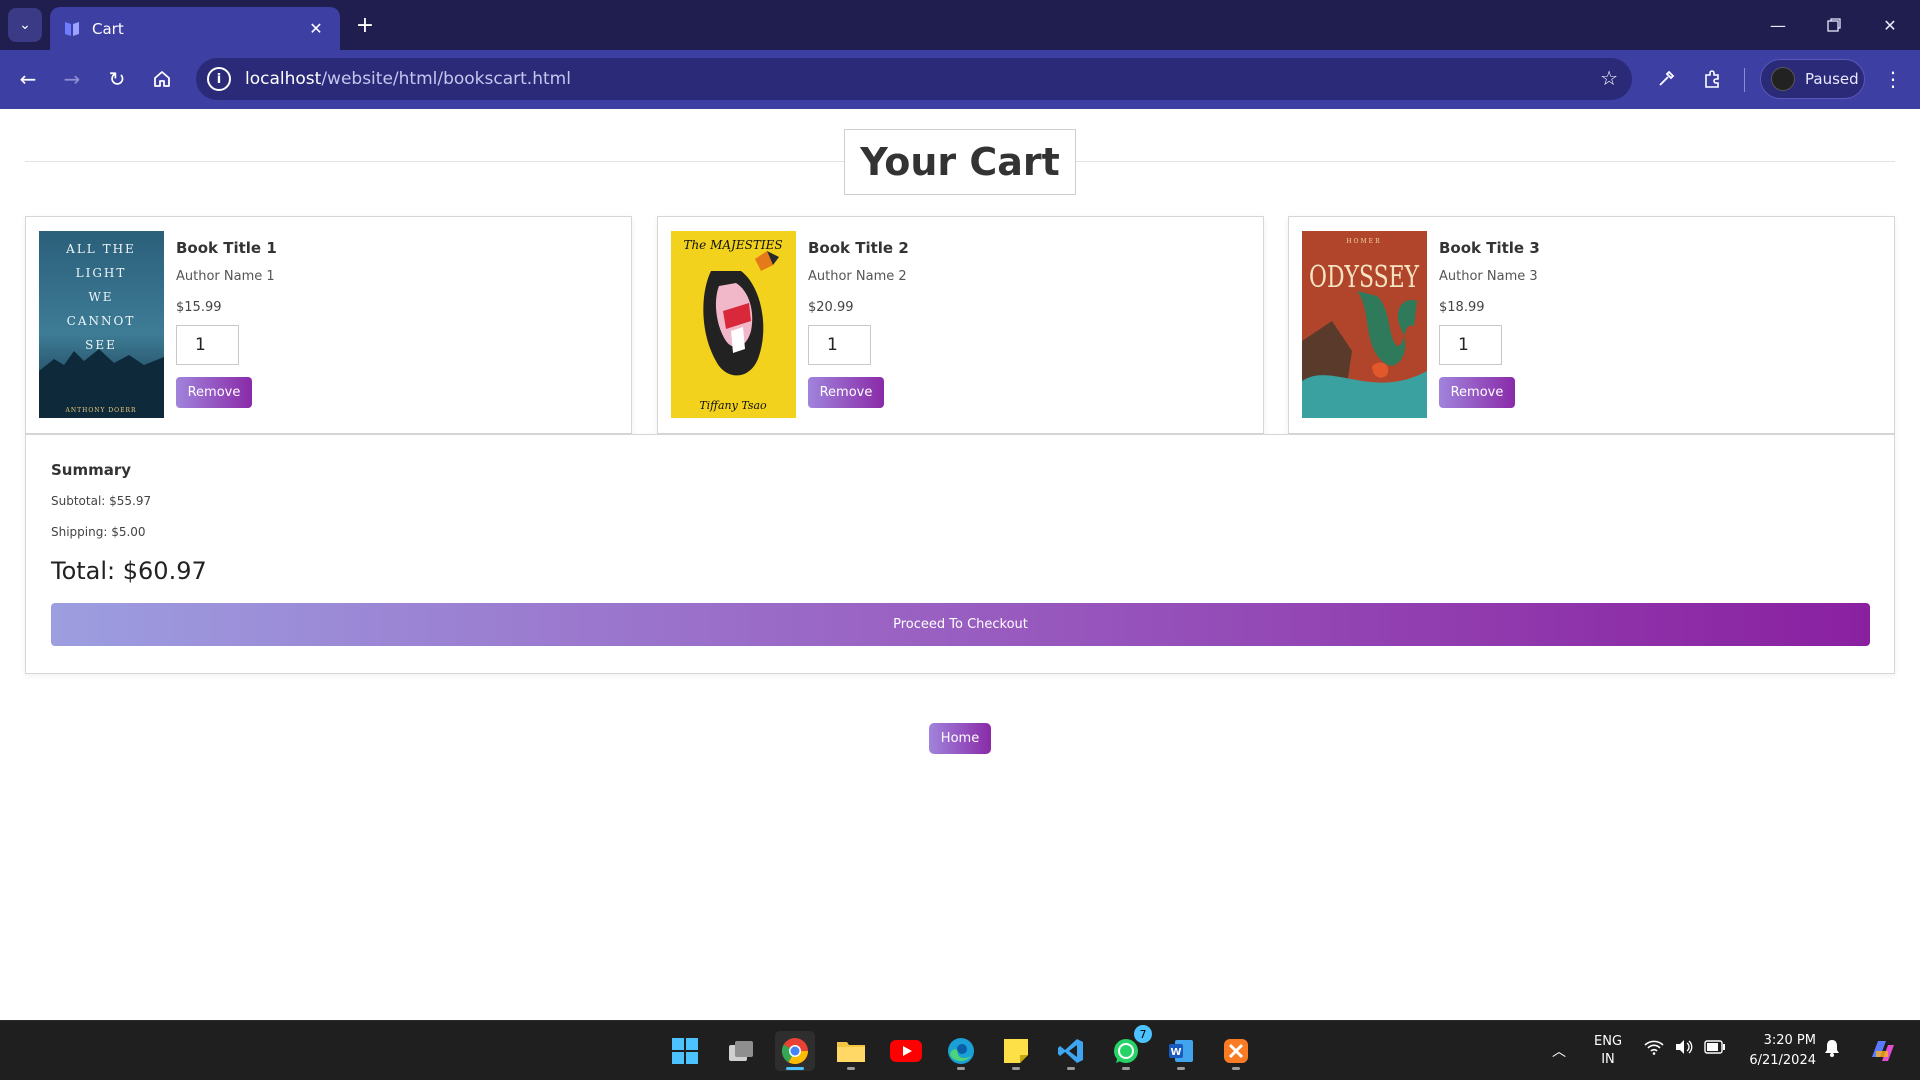  What do you see at coordinates (101, 410) in the screenshot?
I see `svg-text: ANTHONY DOERR` at bounding box center [101, 410].